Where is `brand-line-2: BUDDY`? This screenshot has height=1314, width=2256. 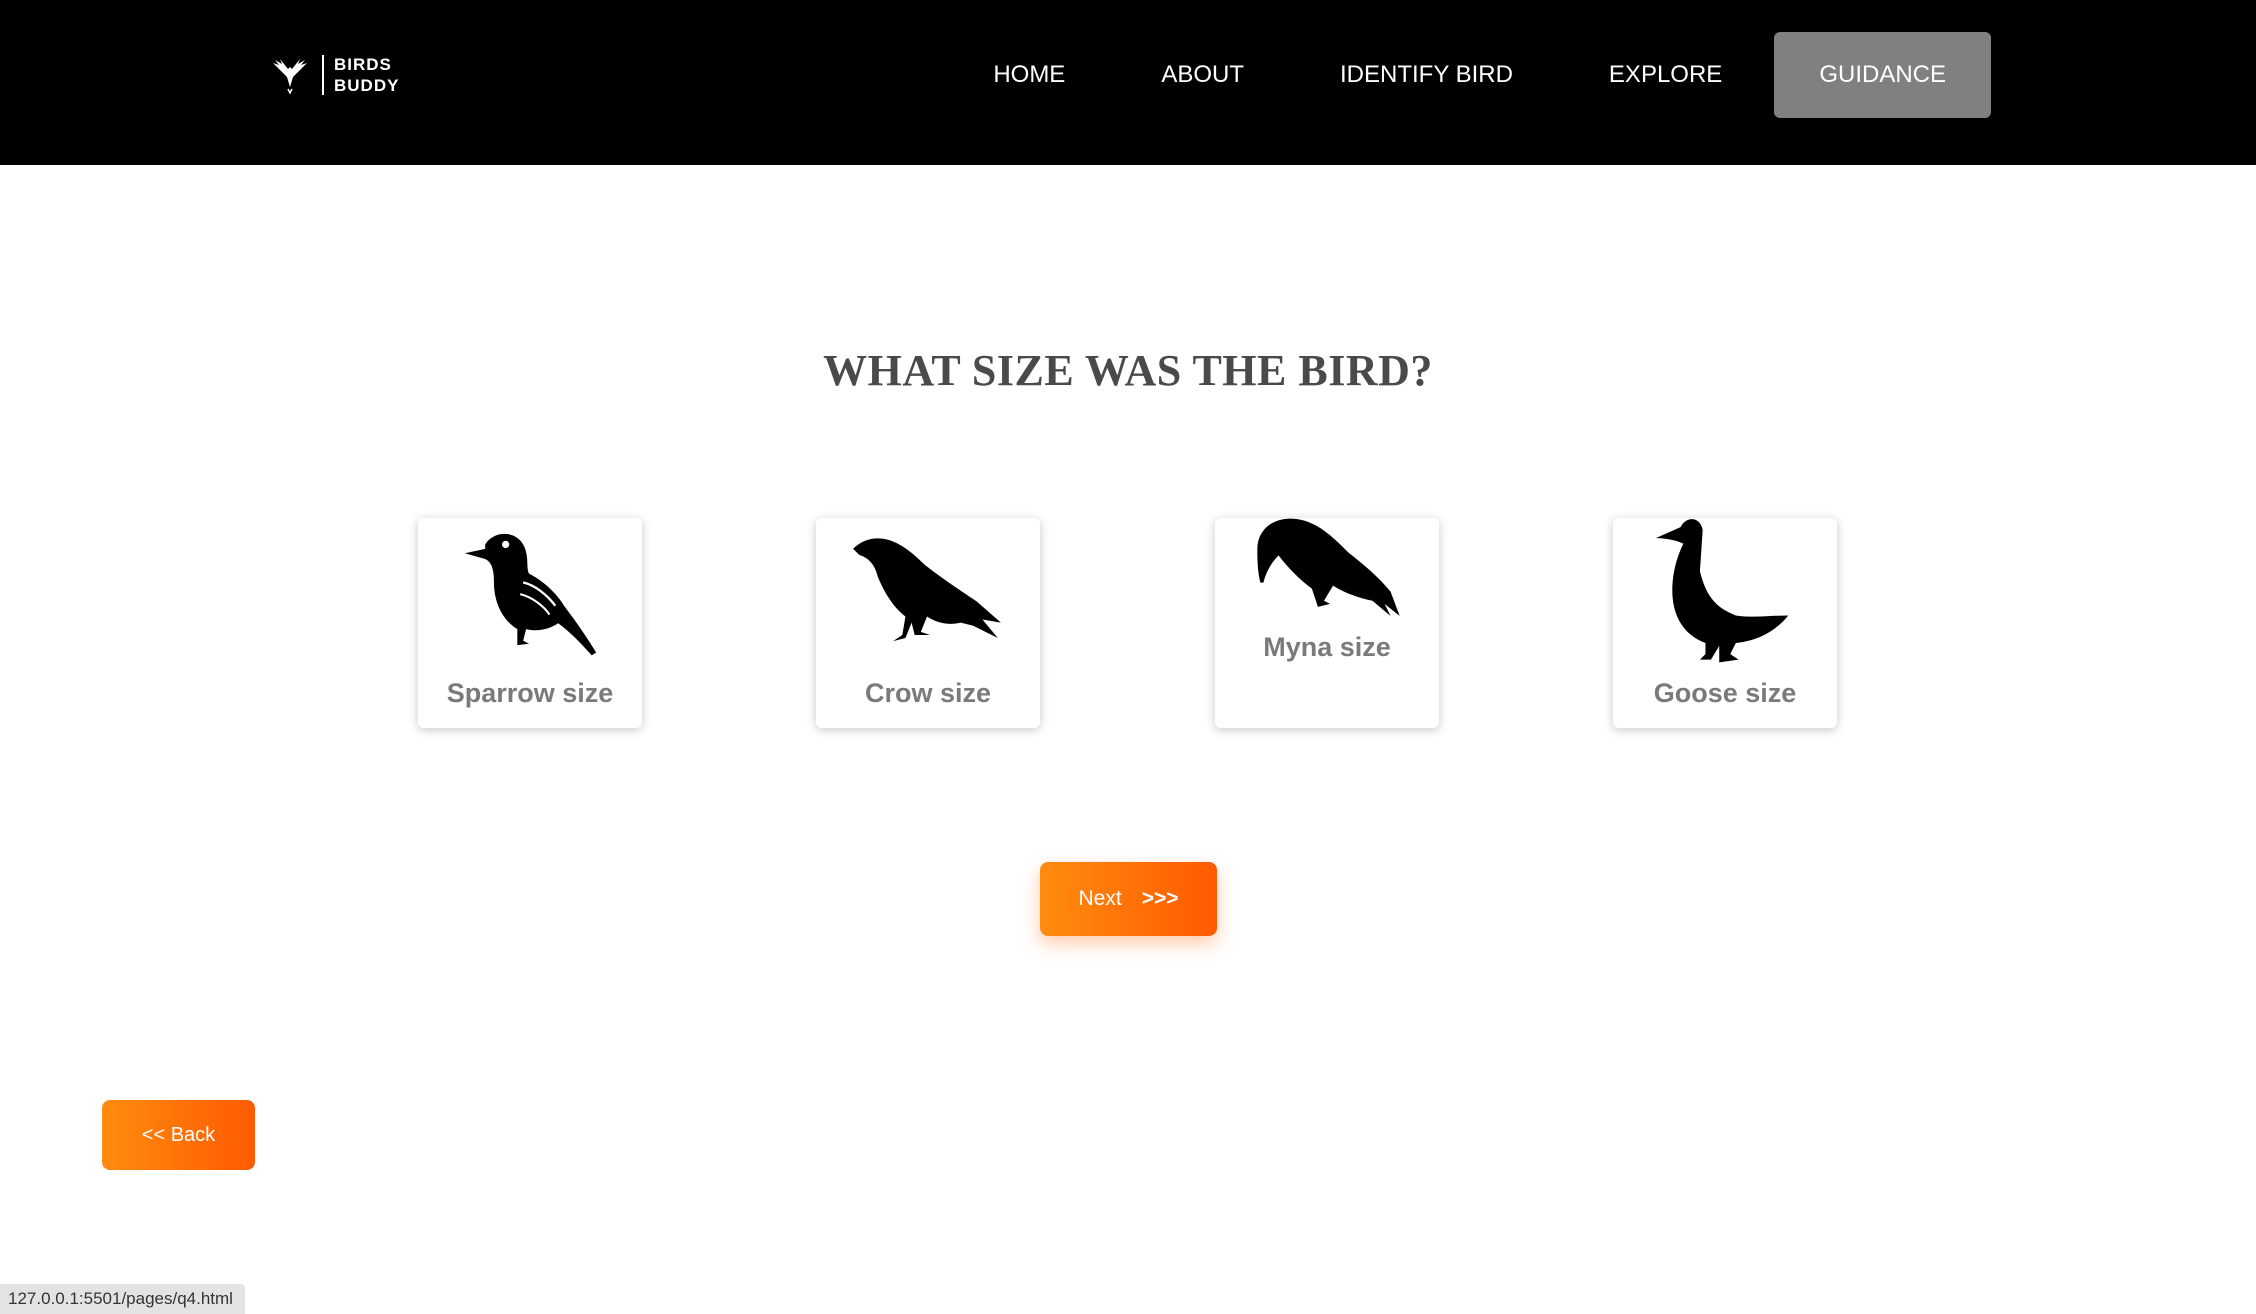 brand-line-2: BUDDY is located at coordinates (367, 85).